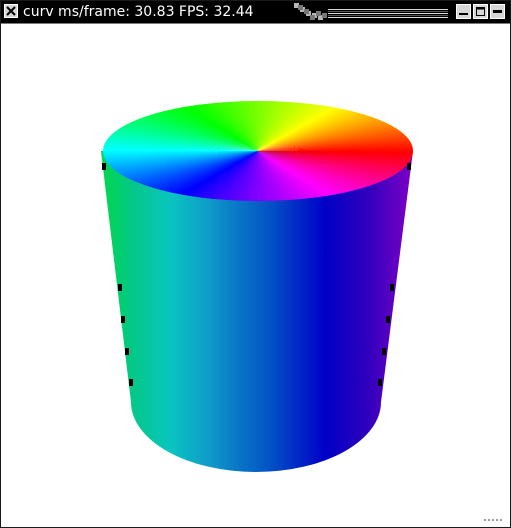  Describe the element at coordinates (255, 12) in the screenshot. I see `title-bar: curv ms/frame: 30.83 FPS: 32.44` at that location.